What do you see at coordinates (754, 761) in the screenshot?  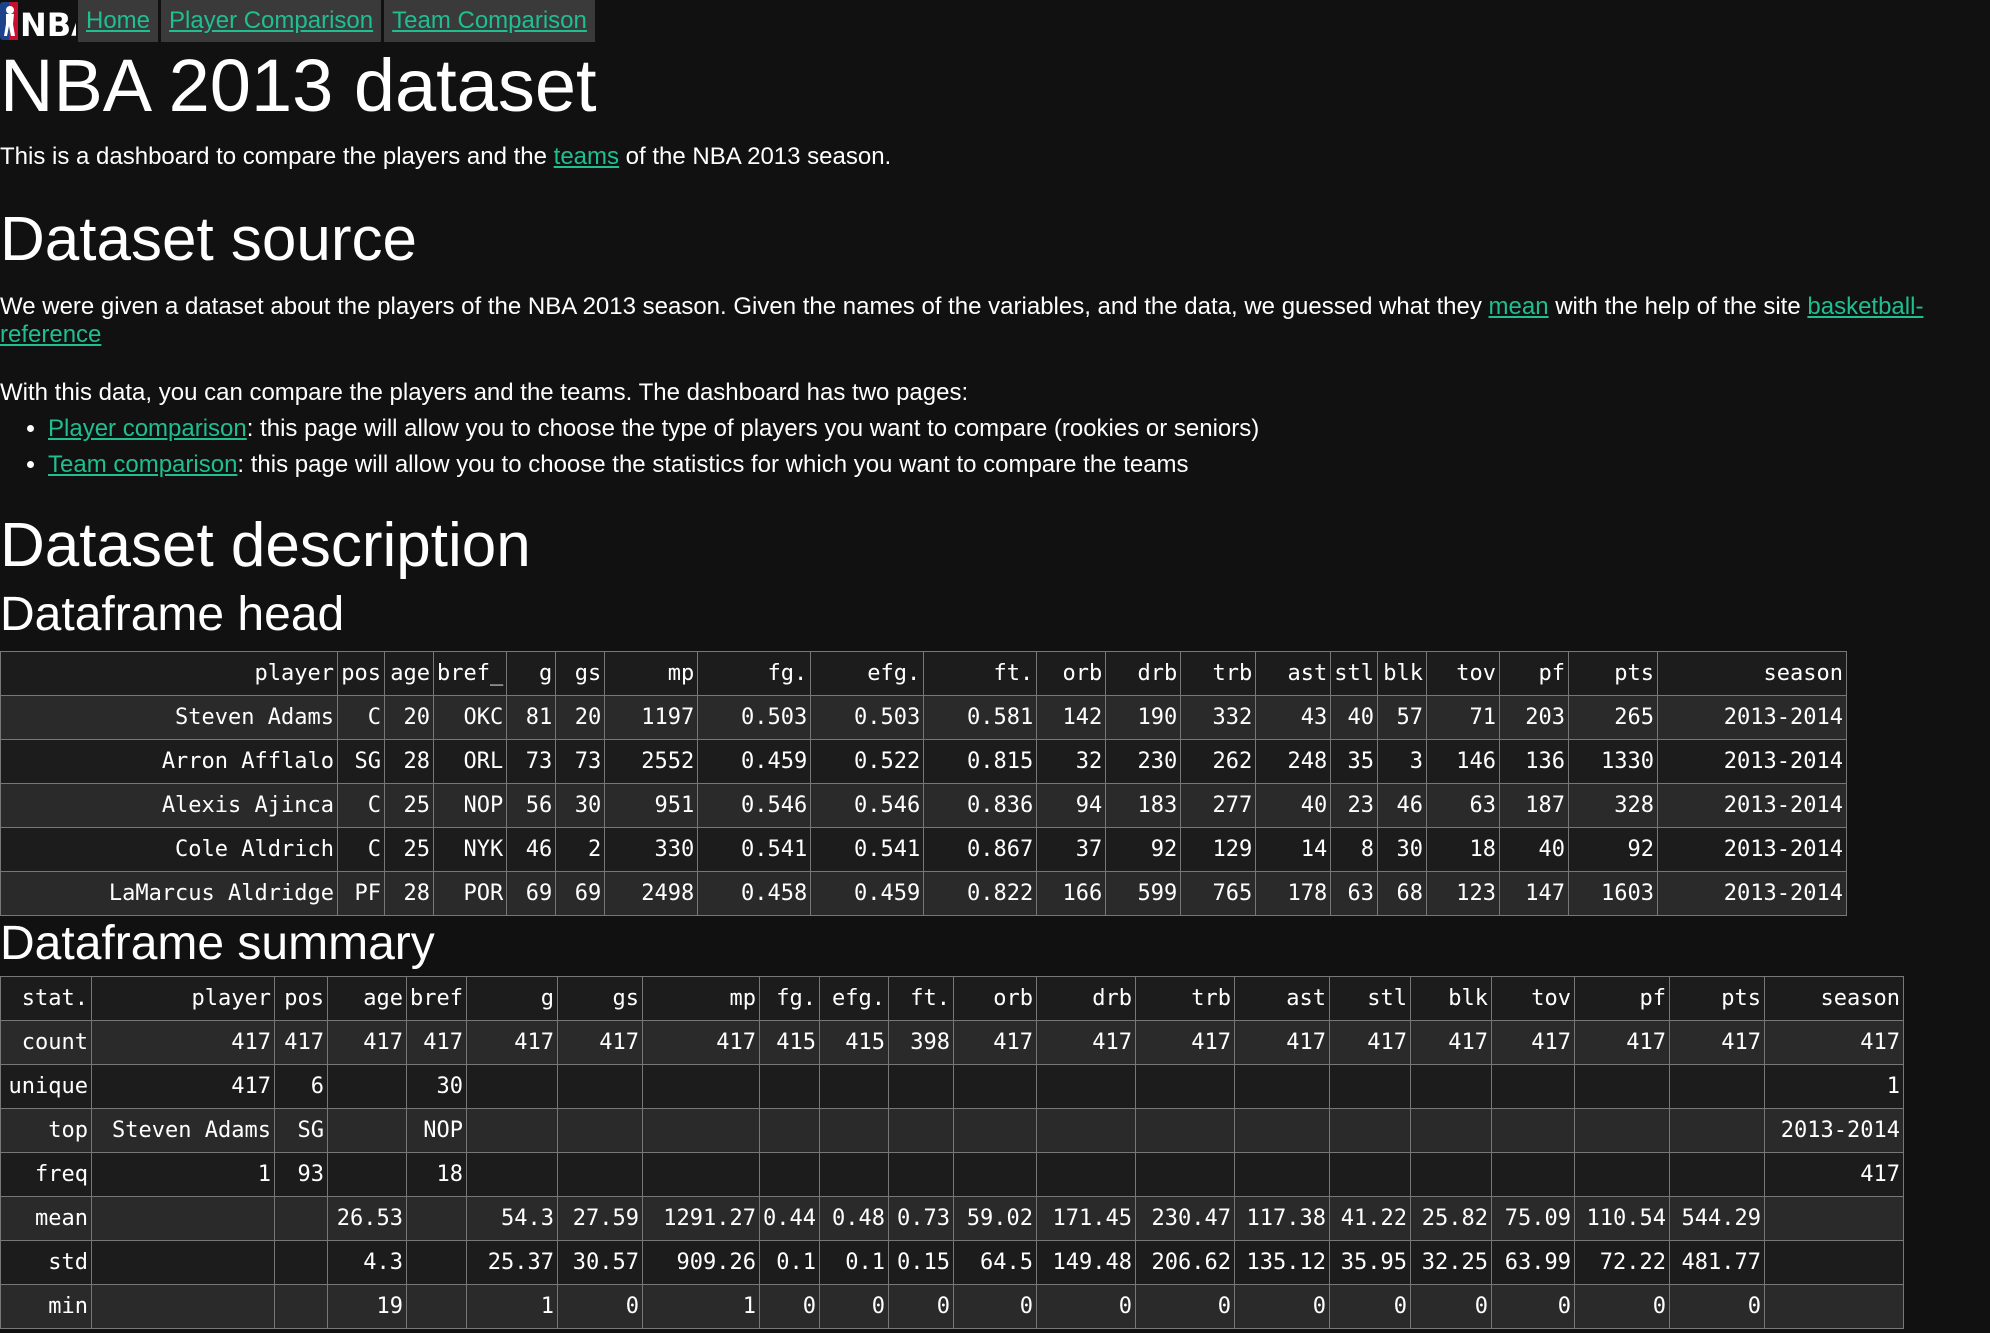 I see `table-cell: 0.459` at bounding box center [754, 761].